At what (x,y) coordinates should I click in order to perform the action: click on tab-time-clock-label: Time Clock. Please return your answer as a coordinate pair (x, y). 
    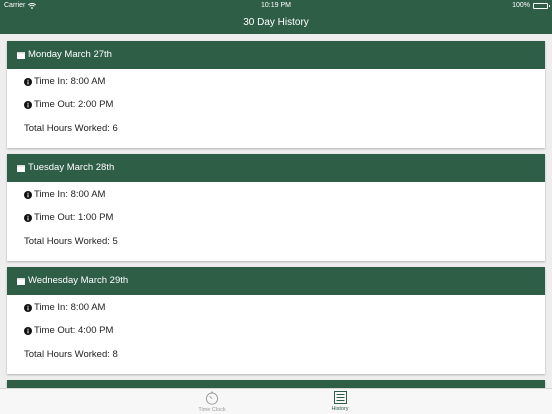
    Looking at the image, I should click on (212, 410).